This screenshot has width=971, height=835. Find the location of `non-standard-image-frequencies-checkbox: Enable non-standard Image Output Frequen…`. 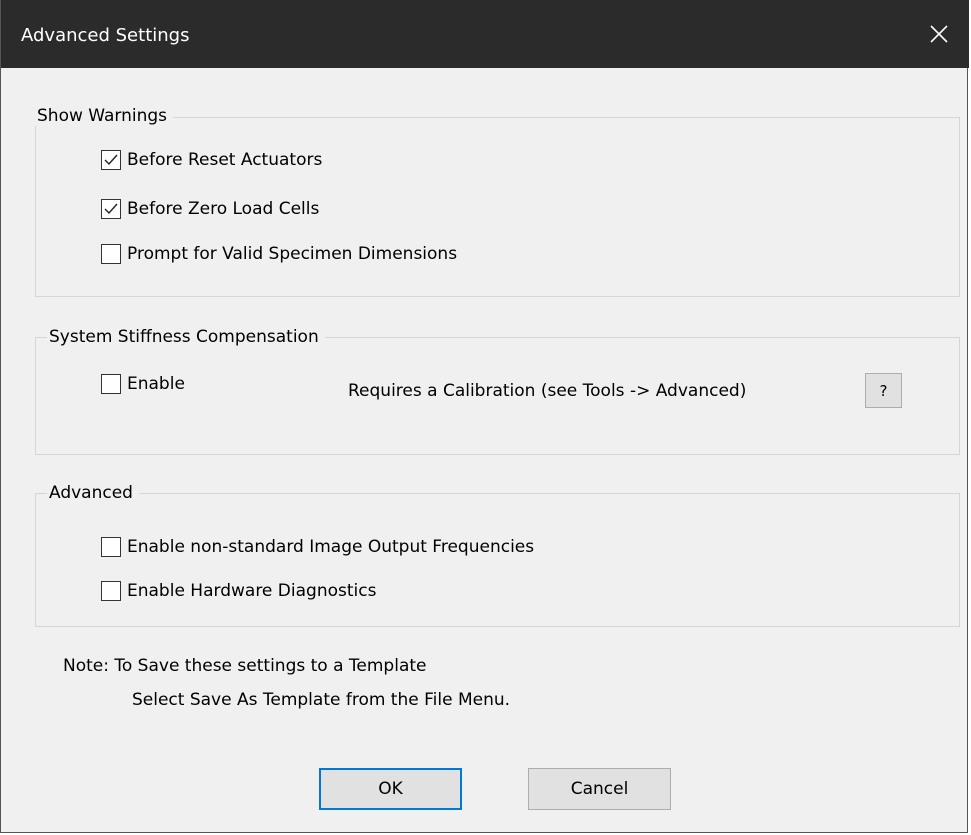

non-standard-image-frequencies-checkbox: Enable non-standard Image Output Frequen… is located at coordinates (317, 547).